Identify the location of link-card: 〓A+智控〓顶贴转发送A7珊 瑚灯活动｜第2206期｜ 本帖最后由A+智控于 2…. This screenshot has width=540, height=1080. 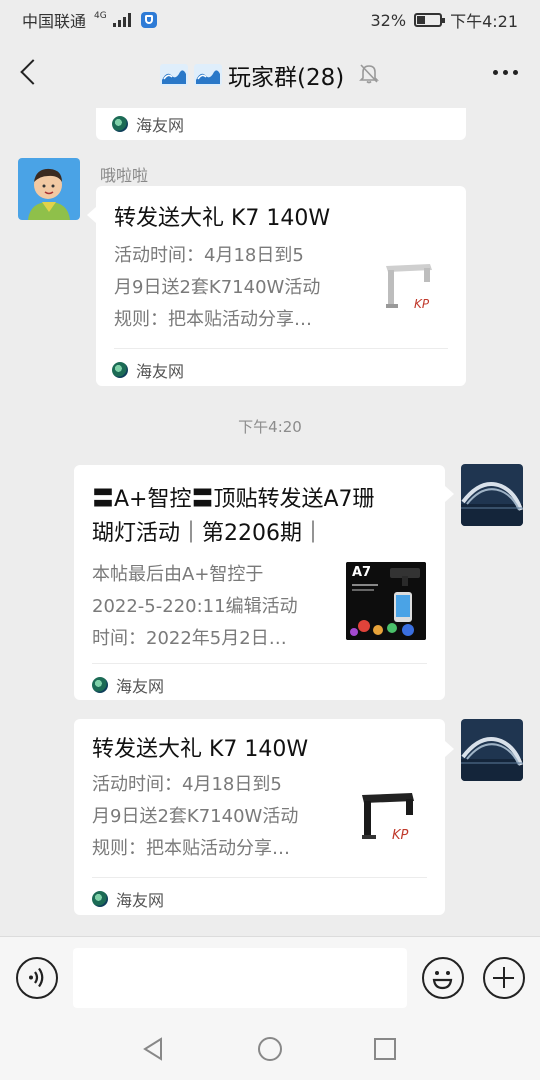
(259, 582).